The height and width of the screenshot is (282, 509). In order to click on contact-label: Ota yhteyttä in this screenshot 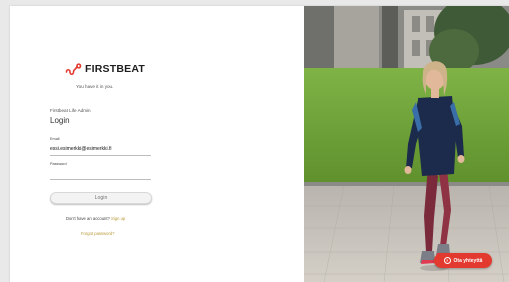, I will do `click(468, 260)`.